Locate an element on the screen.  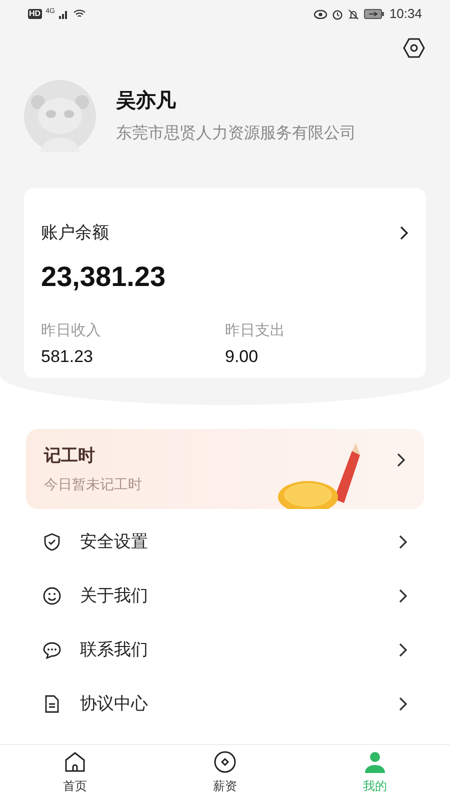
stat-label: 昨日支出 is located at coordinates (255, 330).